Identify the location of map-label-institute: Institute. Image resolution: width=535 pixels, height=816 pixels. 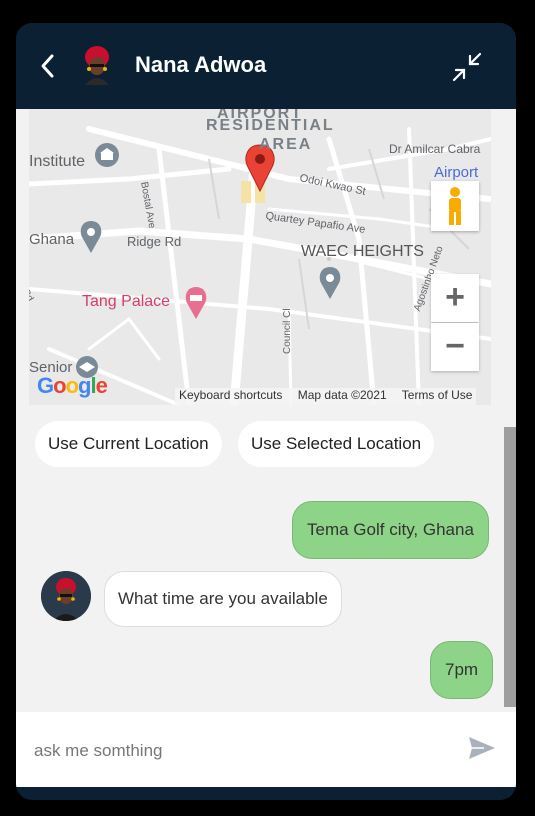
(57, 161).